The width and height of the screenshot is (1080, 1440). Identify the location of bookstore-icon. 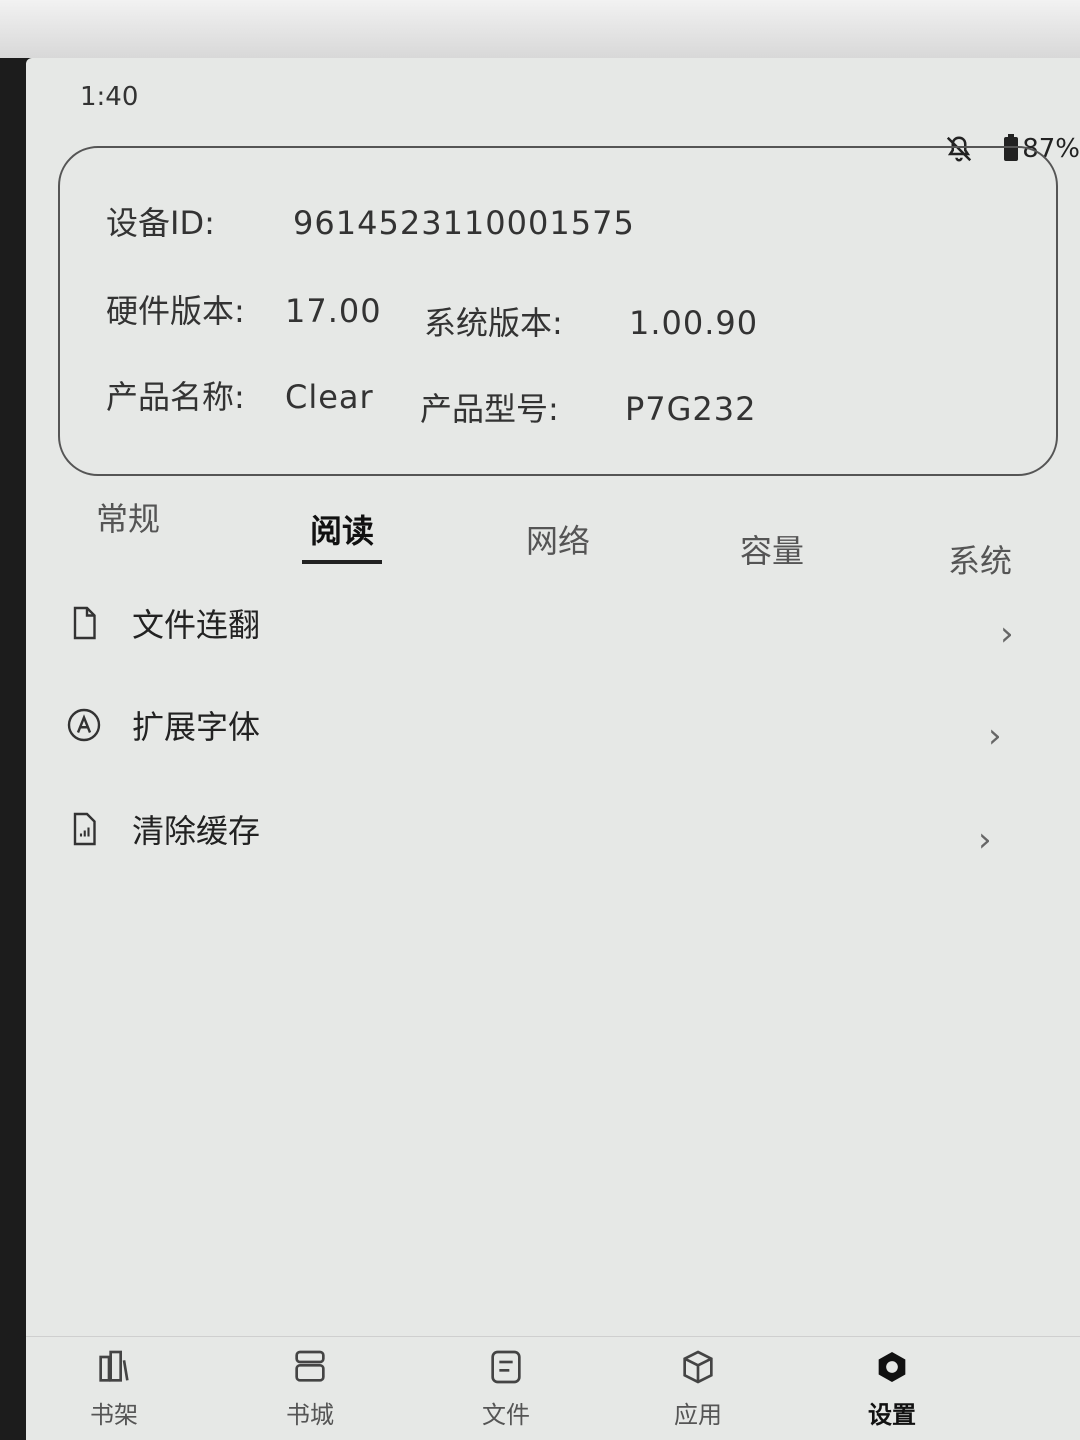
(310, 1366).